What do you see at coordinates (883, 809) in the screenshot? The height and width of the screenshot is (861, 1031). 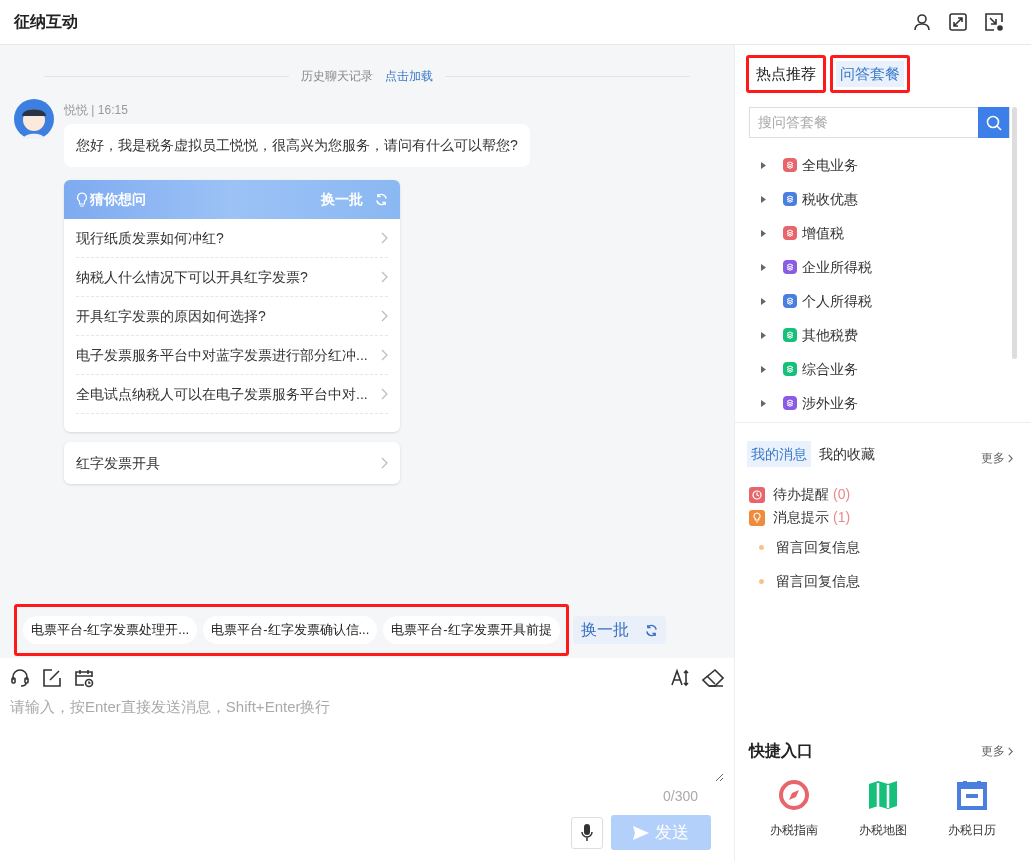 I see `shortcut-item: 办税地图` at bounding box center [883, 809].